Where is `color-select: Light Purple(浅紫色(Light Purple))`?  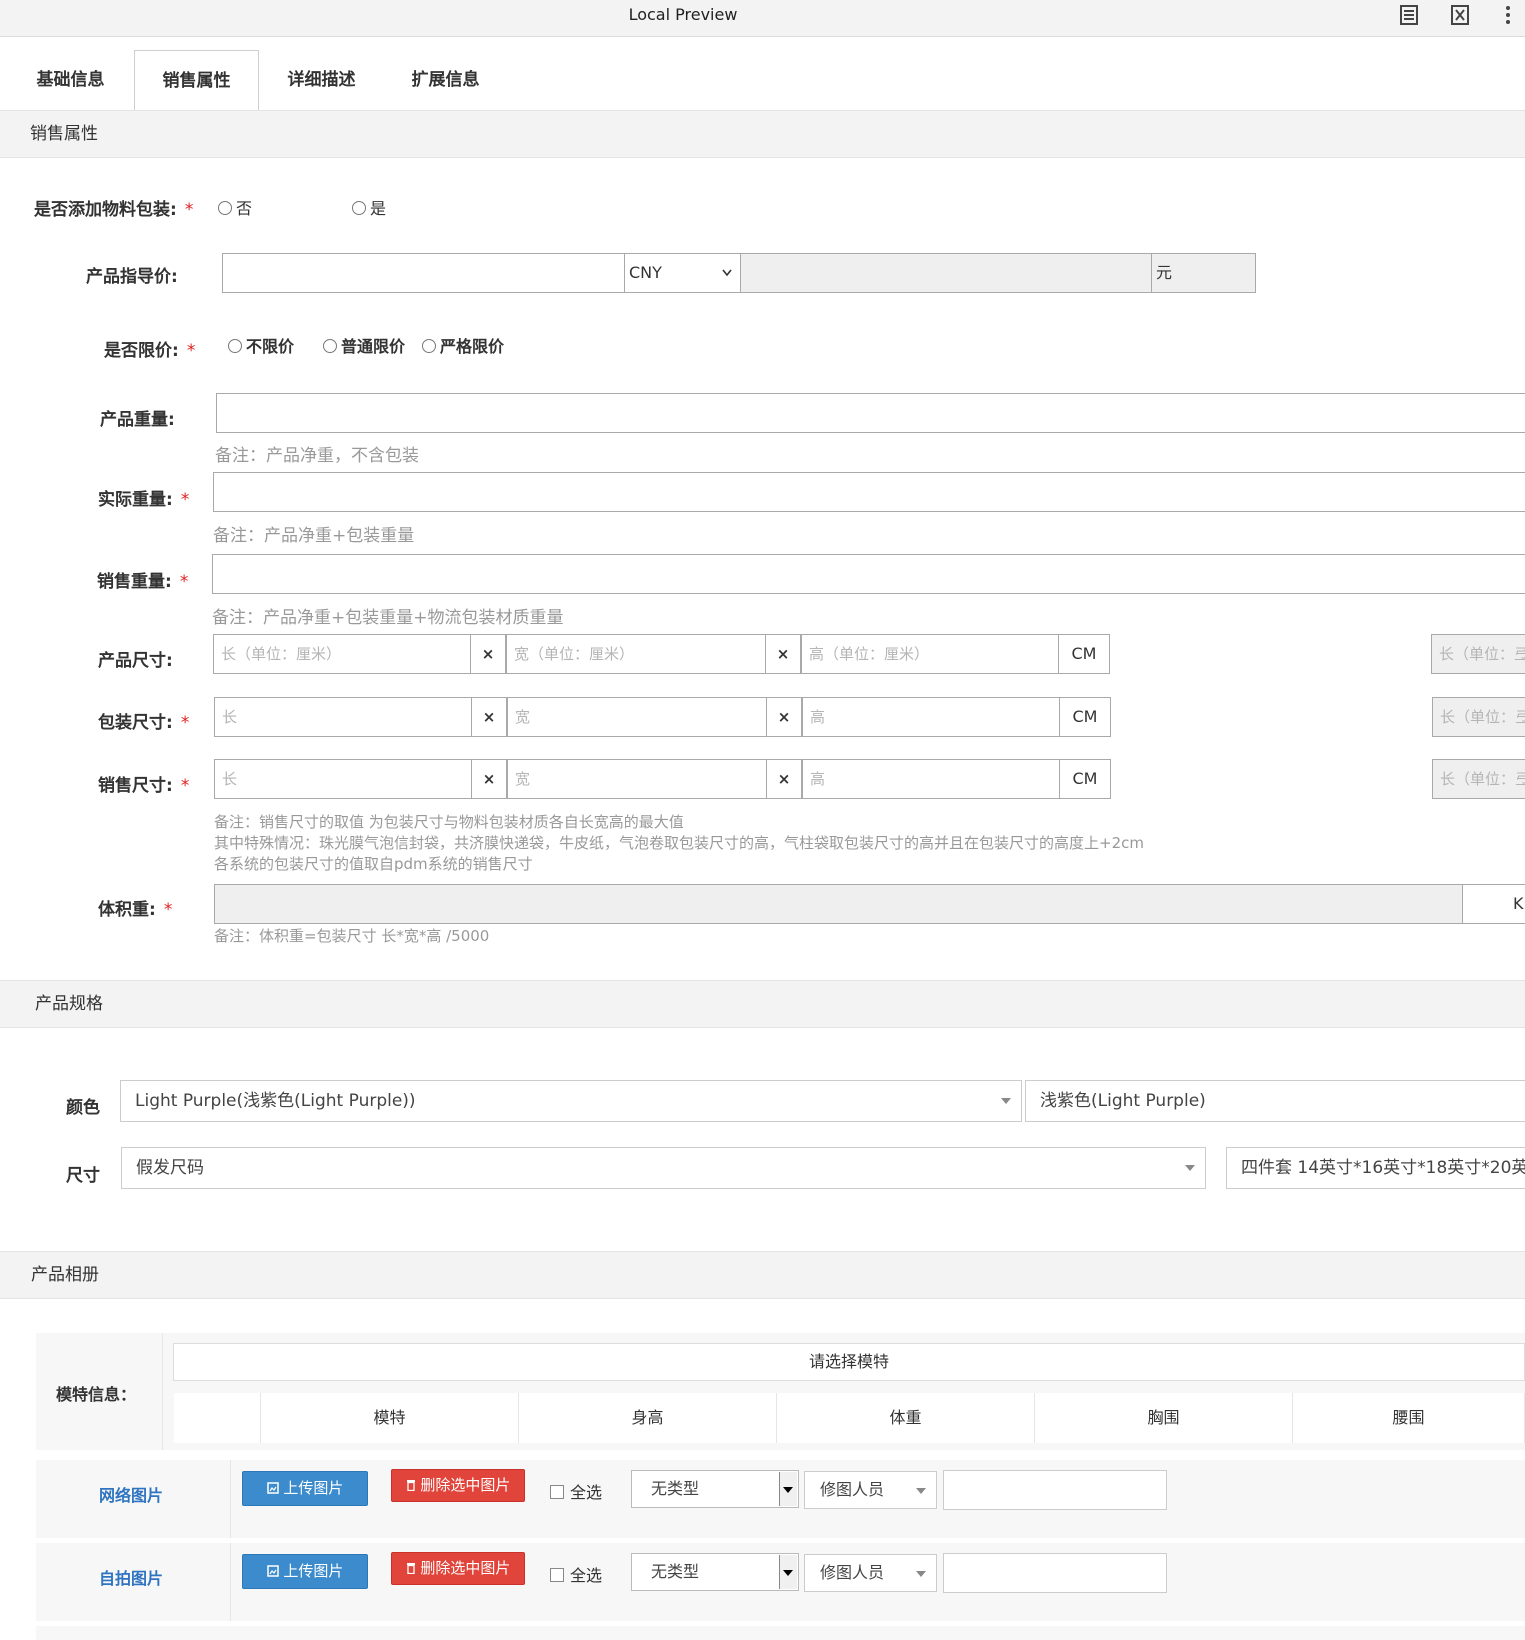 color-select: Light Purple(浅紫色(Light Purple)) is located at coordinates (571, 1101).